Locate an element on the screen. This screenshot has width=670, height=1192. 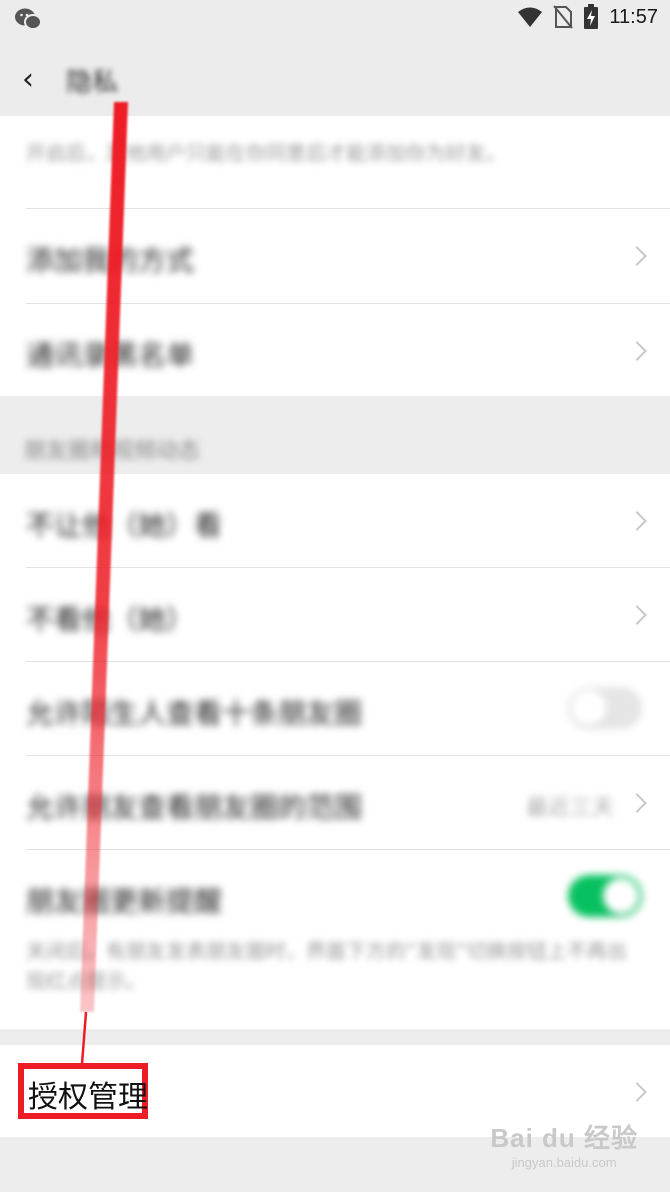
section-header: 朋友圈和视频动态 is located at coordinates (112, 451).